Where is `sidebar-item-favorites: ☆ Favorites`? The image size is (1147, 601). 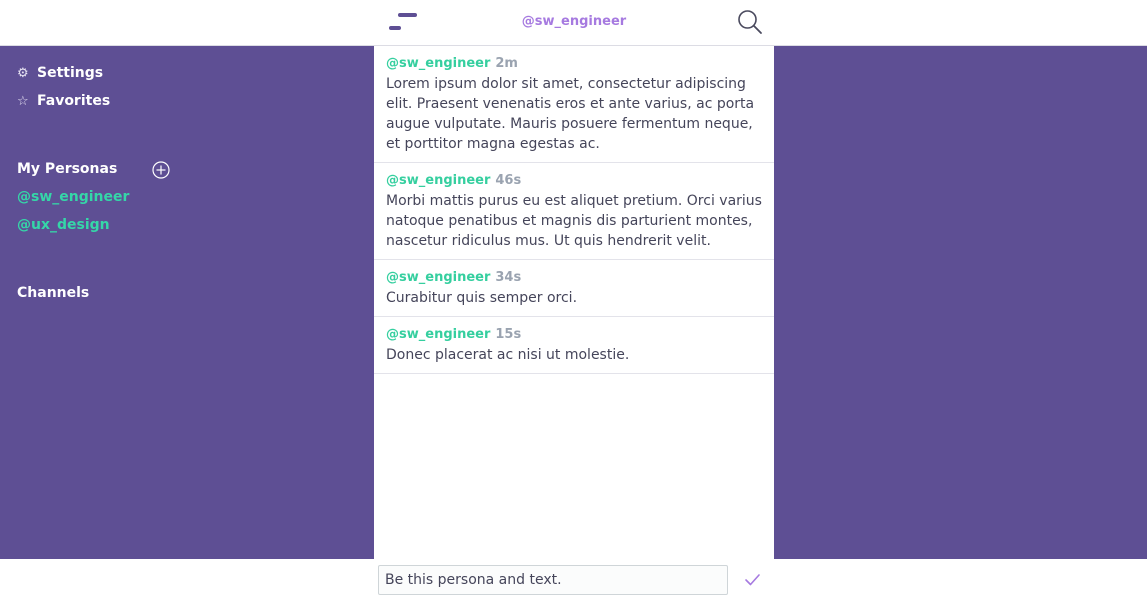 sidebar-item-favorites: ☆ Favorites is located at coordinates (63, 101).